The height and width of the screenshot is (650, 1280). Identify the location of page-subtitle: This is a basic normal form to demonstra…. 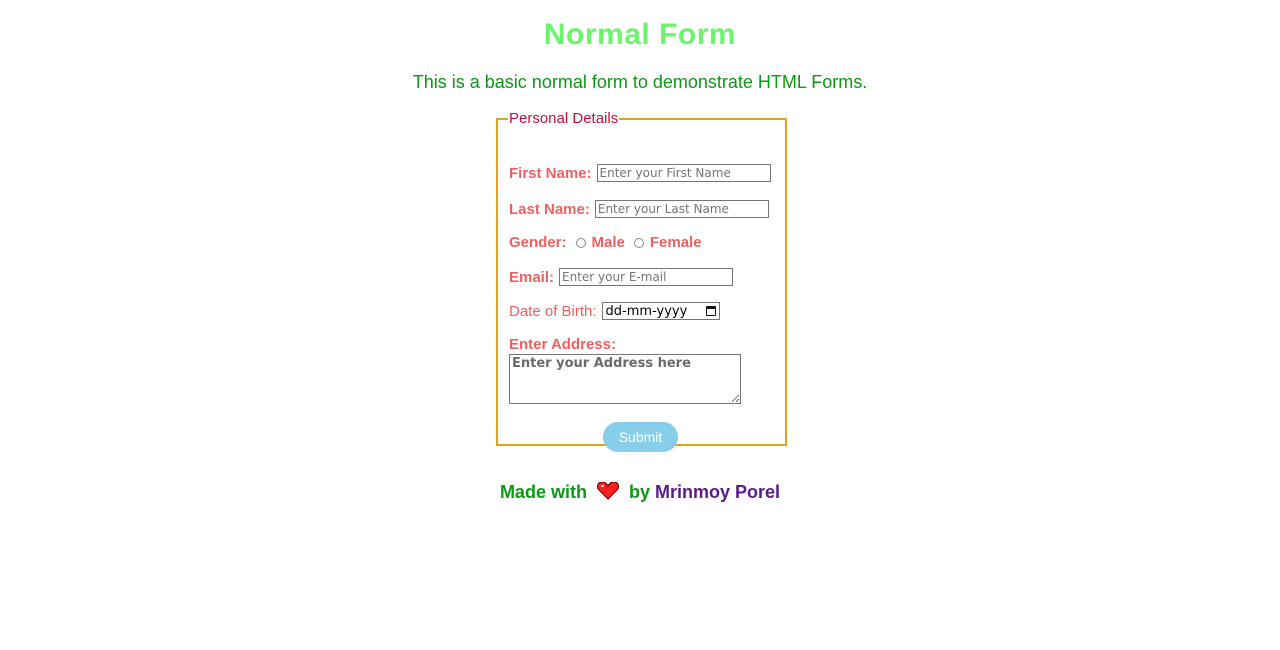
(640, 82).